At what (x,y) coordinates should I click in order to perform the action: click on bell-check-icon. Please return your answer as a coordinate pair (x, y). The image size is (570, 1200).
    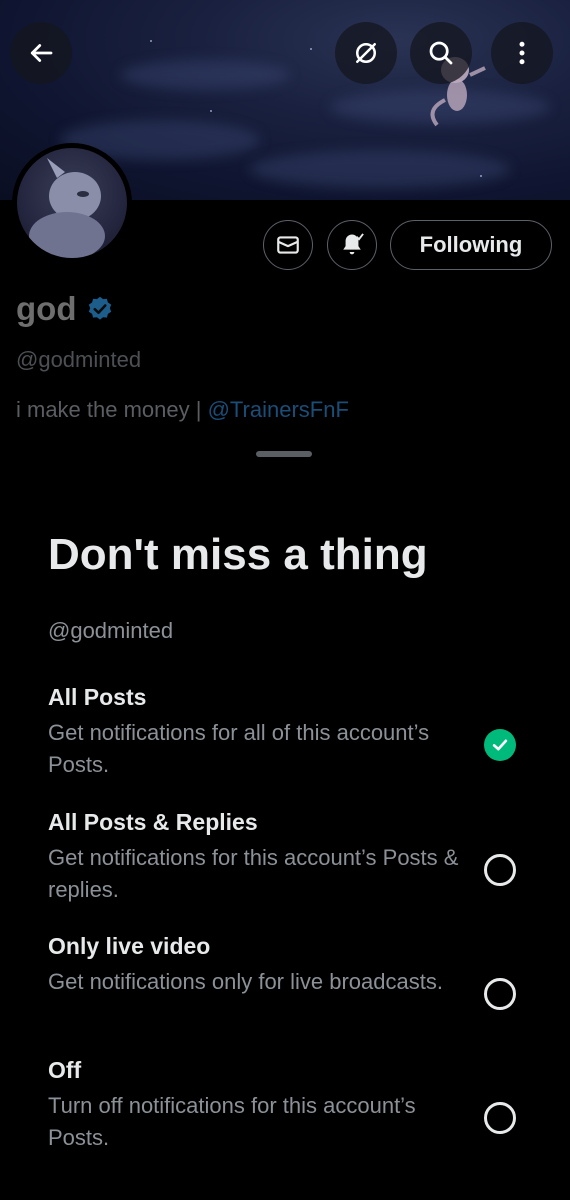
    Looking at the image, I should click on (353, 244).